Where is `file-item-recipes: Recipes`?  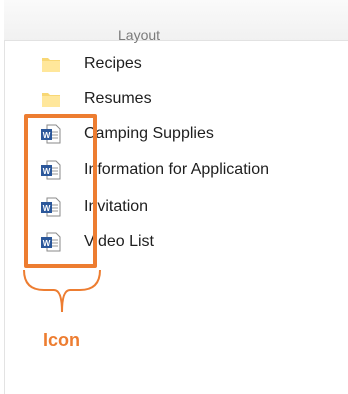 file-item-recipes: Recipes is located at coordinates (91, 64).